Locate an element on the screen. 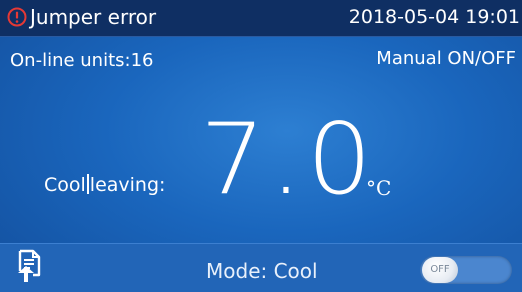 The image size is (522, 292). online-units: On-line units:16 is located at coordinates (82, 61).